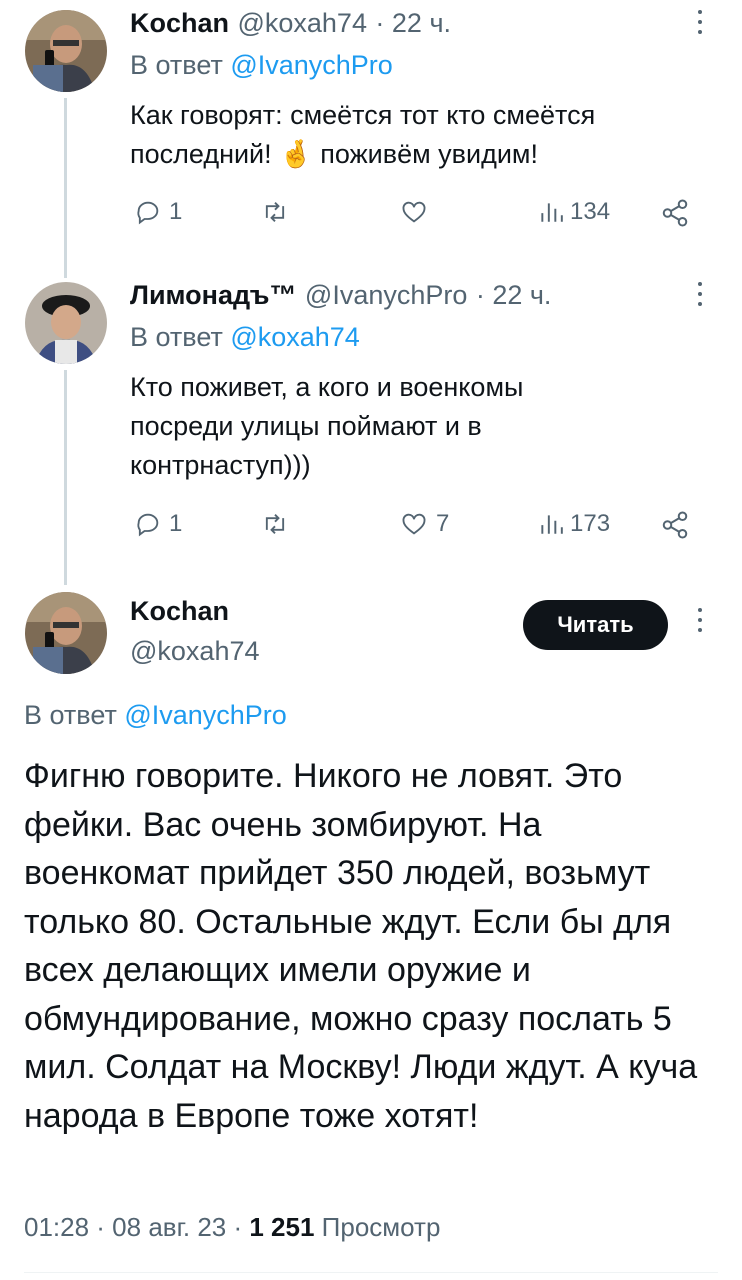 This screenshot has height=1280, width=742. I want to click on views-count: 173, so click(590, 523).